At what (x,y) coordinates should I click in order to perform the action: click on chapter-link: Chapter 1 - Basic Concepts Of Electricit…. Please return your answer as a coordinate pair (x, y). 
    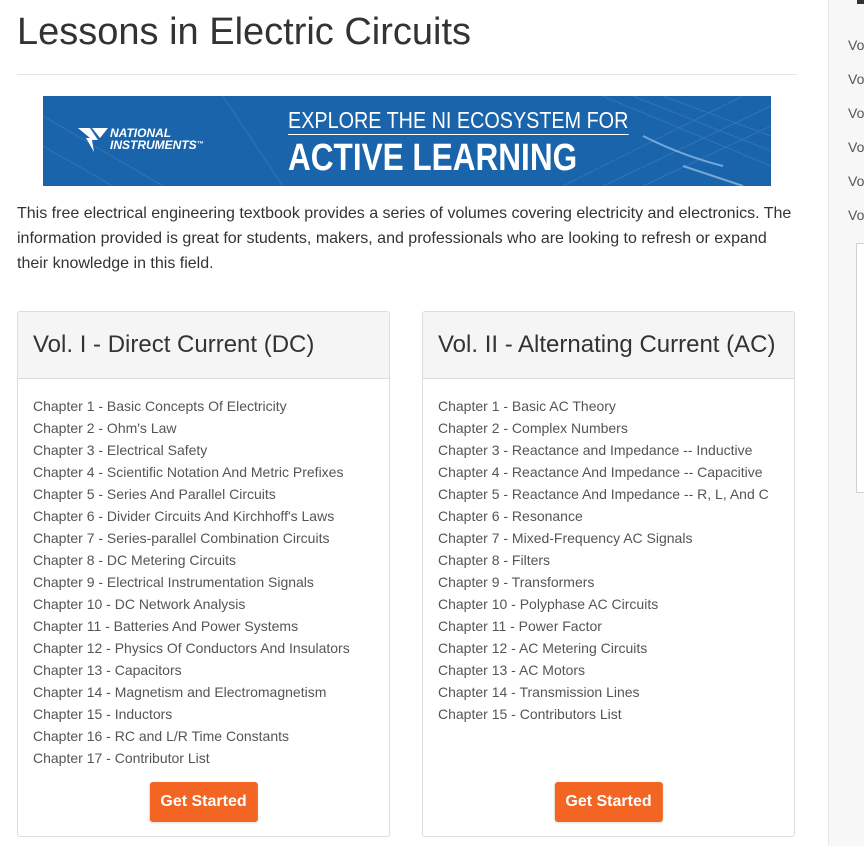
    Looking at the image, I should click on (160, 406).